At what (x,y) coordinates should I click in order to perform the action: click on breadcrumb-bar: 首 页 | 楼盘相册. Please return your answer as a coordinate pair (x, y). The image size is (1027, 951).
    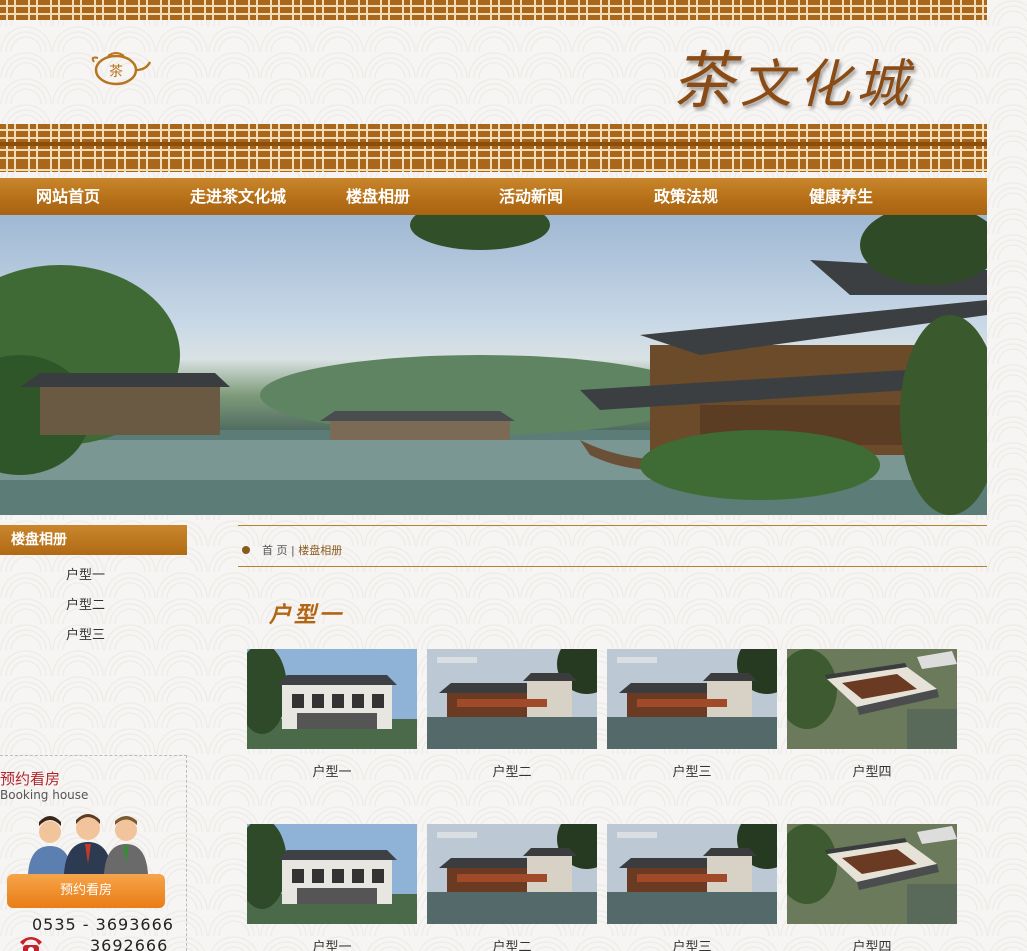
    Looking at the image, I should click on (612, 546).